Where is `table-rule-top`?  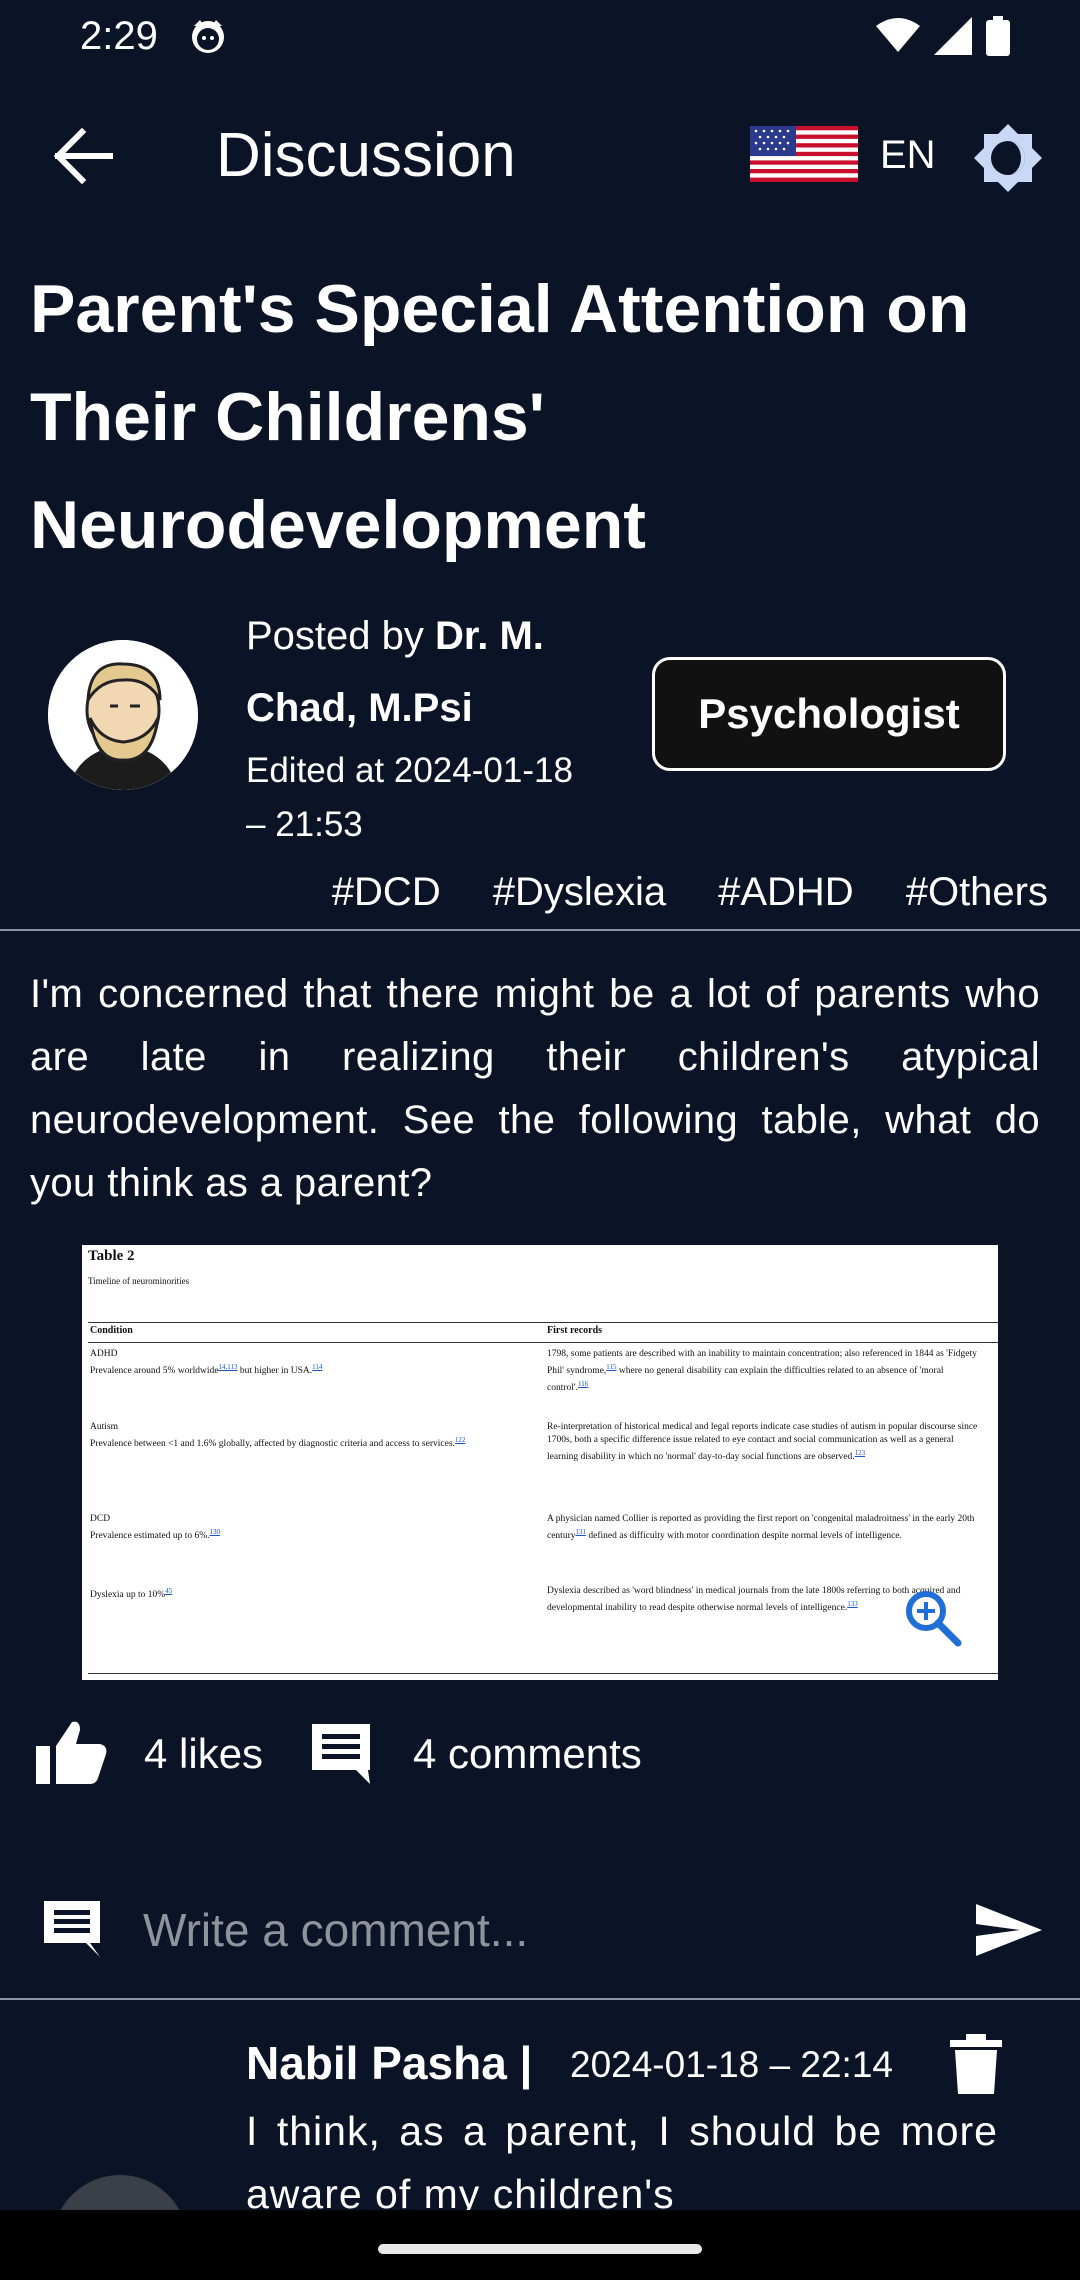 table-rule-top is located at coordinates (543, 1322).